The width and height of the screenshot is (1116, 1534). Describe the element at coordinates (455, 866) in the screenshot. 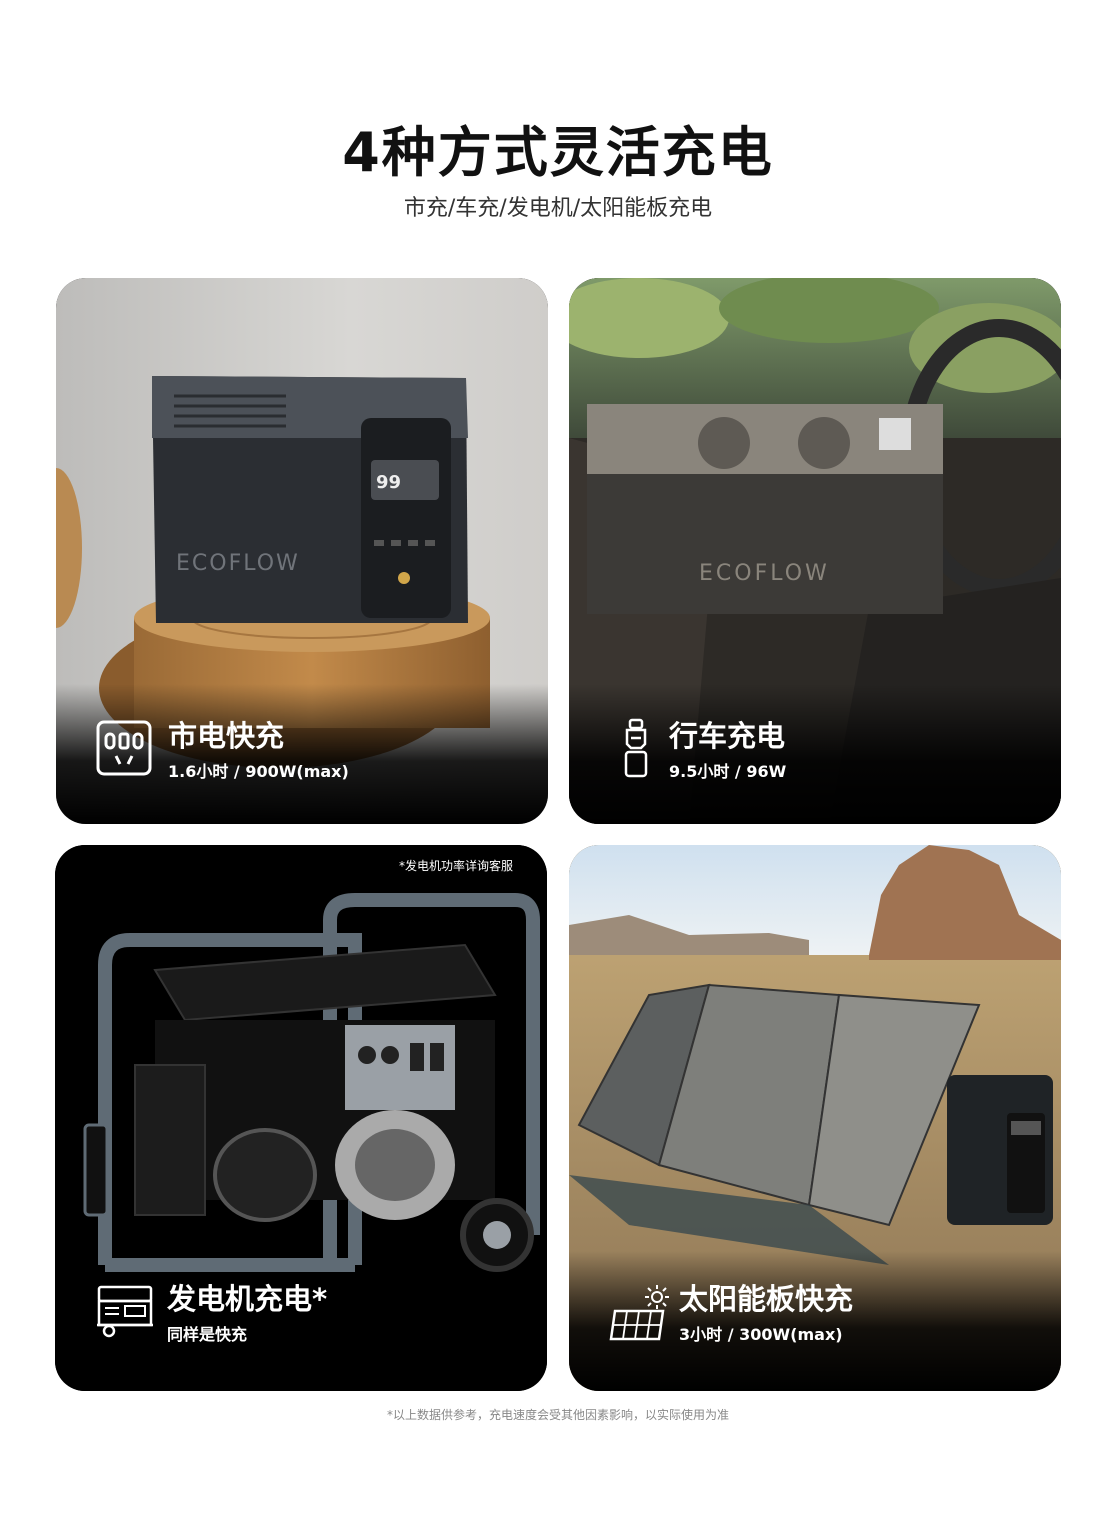

I see `generator-note: *发电机功率详询客服` at that location.